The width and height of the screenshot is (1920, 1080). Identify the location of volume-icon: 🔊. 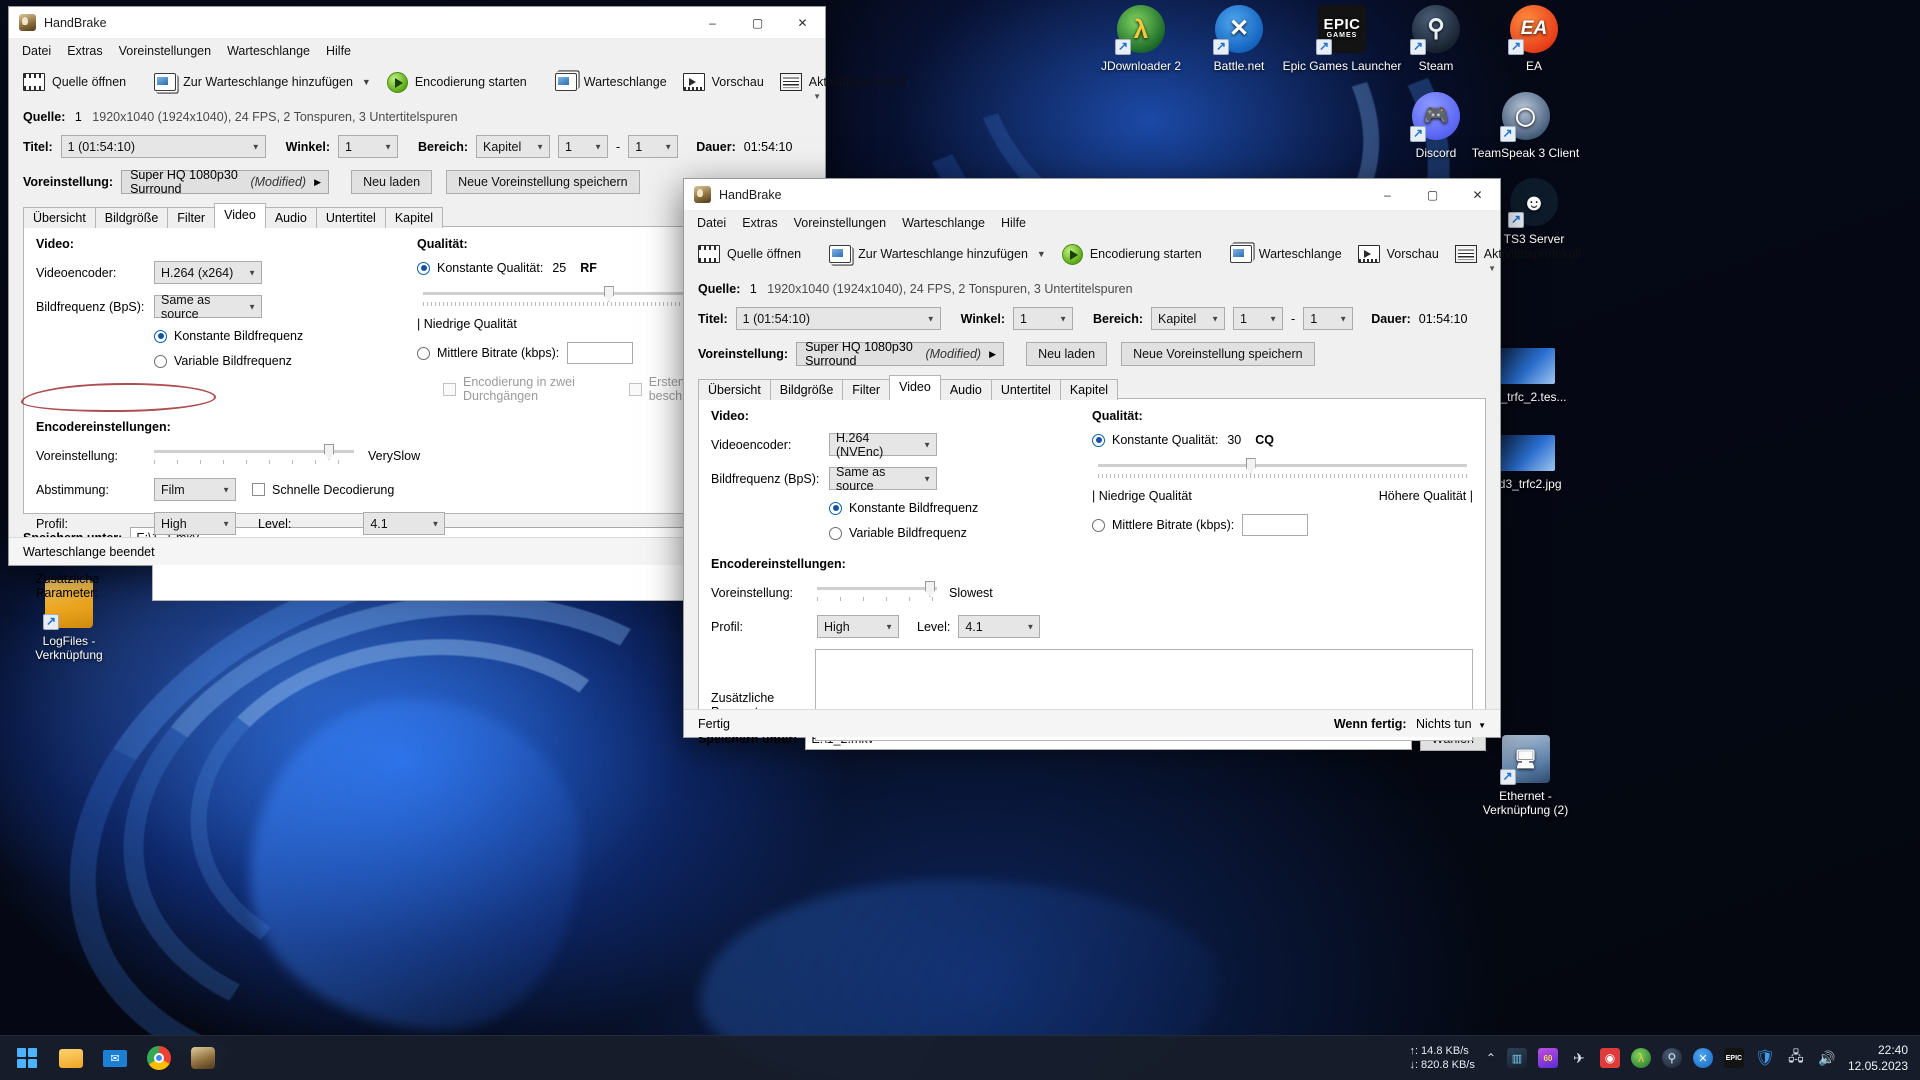
(1827, 1058).